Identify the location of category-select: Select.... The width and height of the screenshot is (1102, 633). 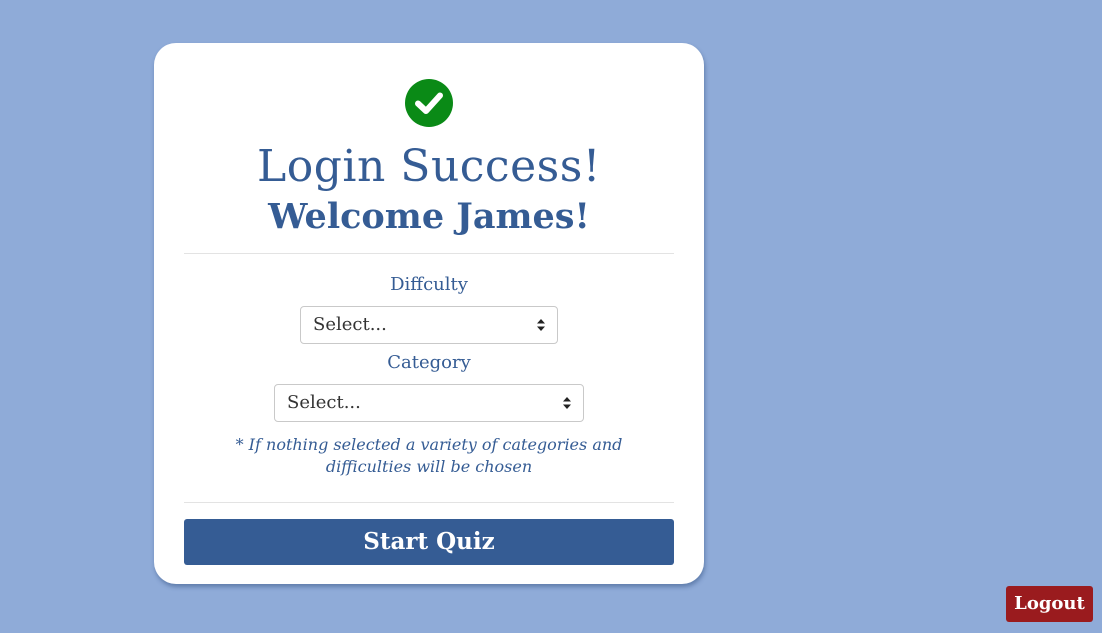
(429, 403).